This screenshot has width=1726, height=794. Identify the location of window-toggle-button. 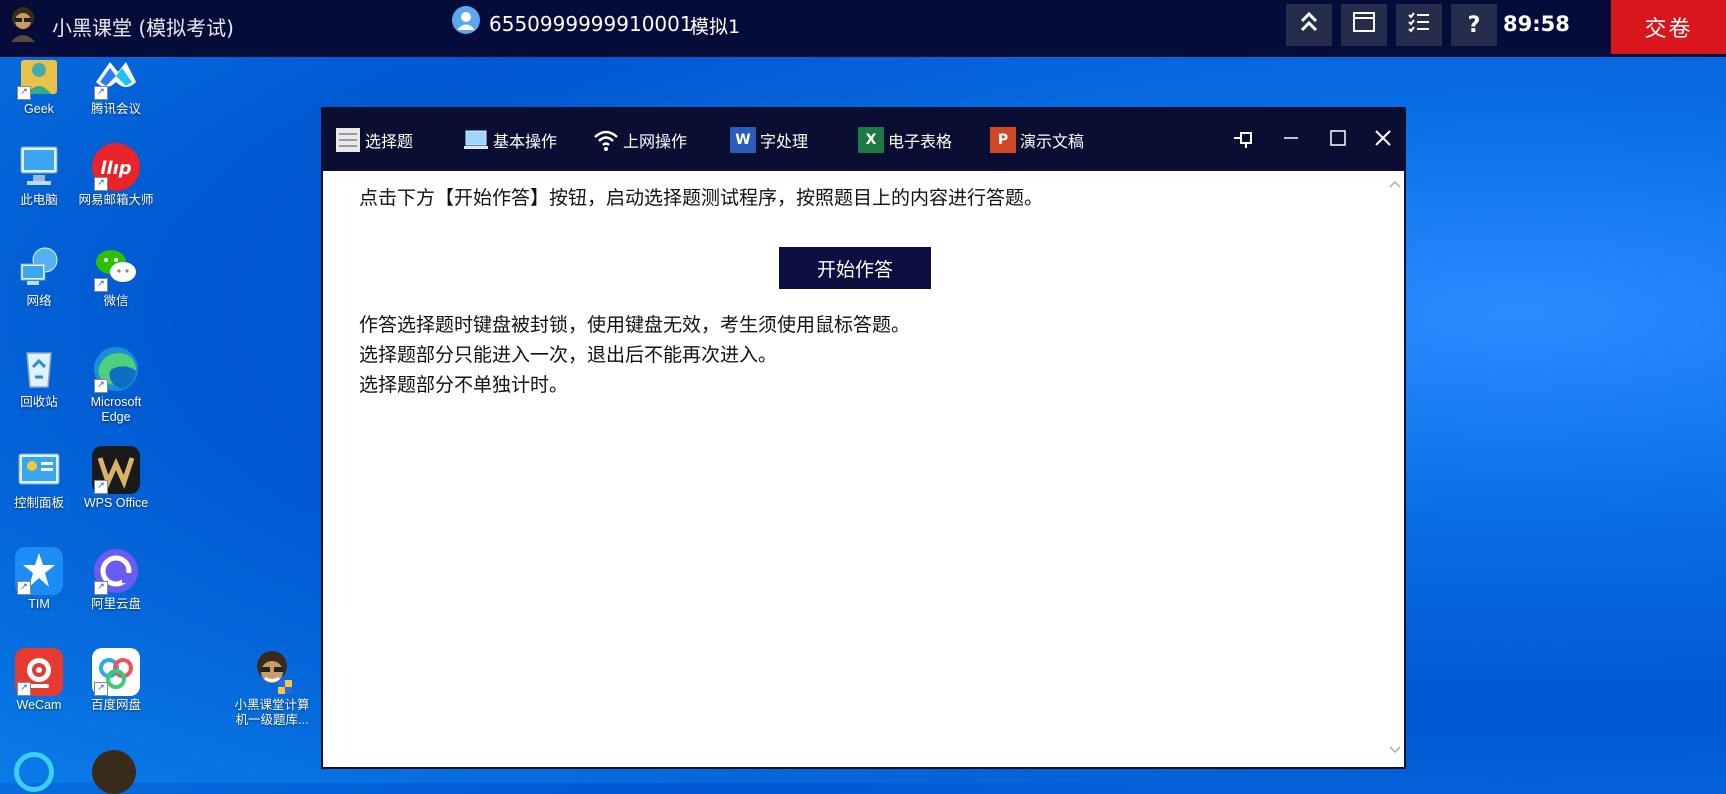
(1364, 25).